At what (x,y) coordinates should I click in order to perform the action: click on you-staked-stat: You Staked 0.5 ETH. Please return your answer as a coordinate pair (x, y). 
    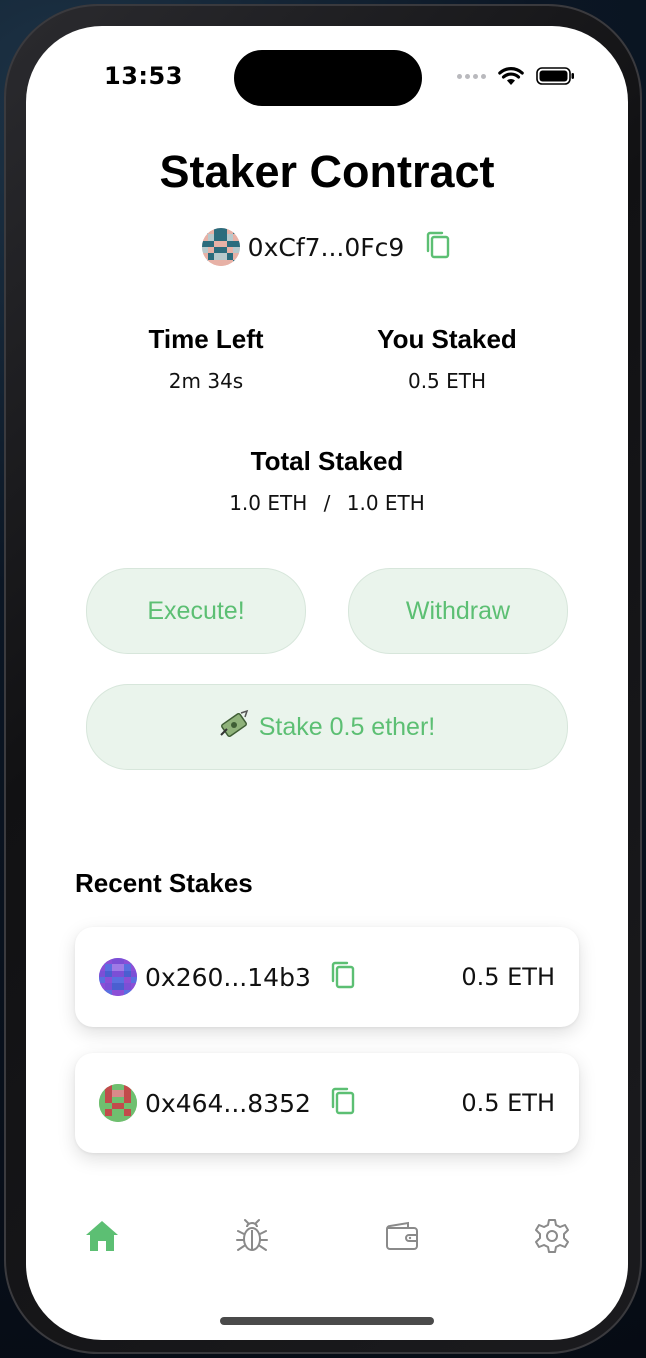
    Looking at the image, I should click on (447, 358).